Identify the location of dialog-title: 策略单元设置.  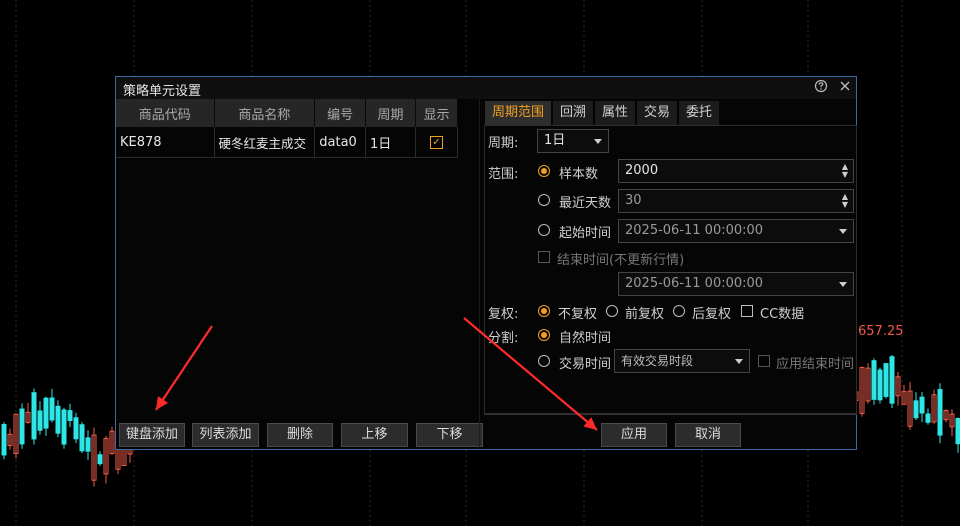
(162, 91).